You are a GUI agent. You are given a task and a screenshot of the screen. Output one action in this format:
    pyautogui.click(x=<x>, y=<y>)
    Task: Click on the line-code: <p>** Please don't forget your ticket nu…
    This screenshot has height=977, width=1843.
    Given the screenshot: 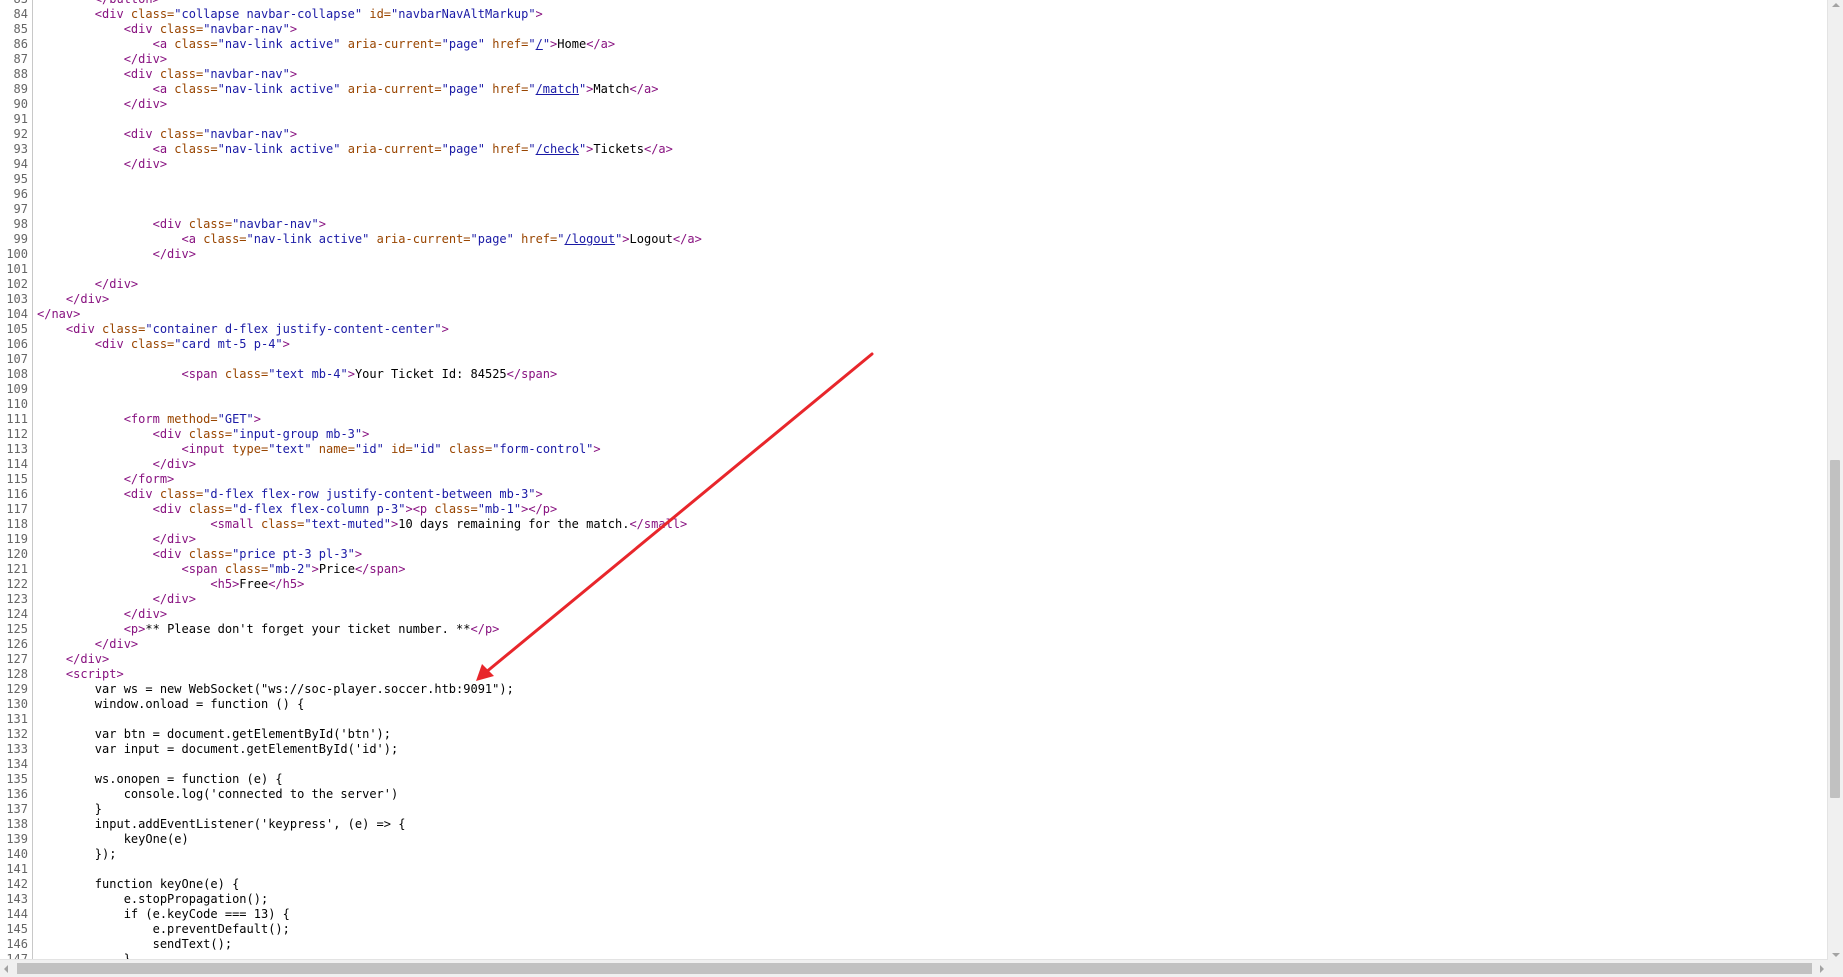 What is the action you would take?
    pyautogui.click(x=266, y=629)
    